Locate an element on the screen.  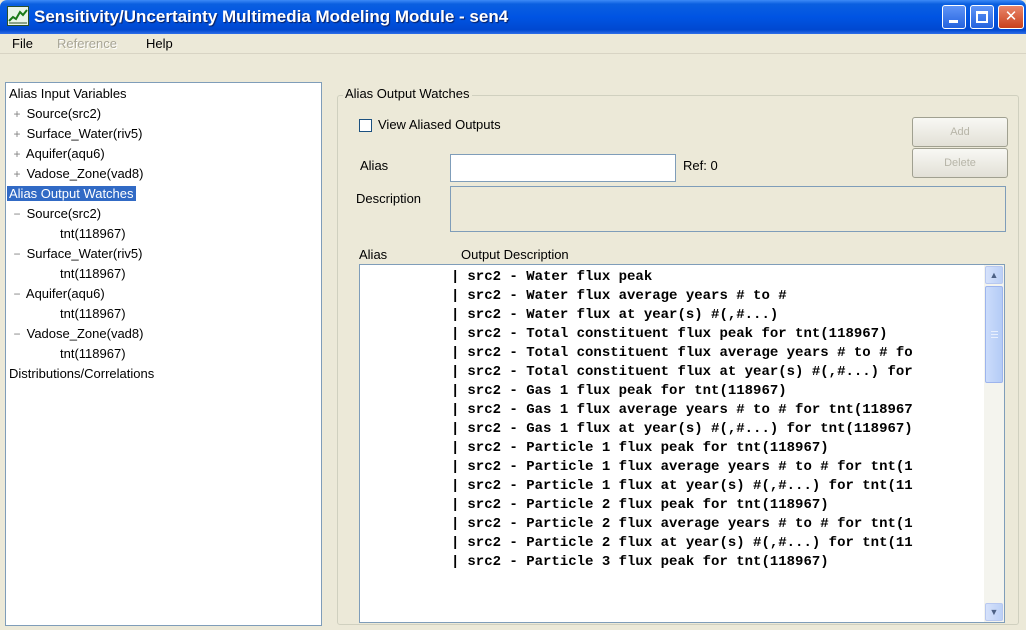
ref-label: Ref: 0 is located at coordinates (700, 165).